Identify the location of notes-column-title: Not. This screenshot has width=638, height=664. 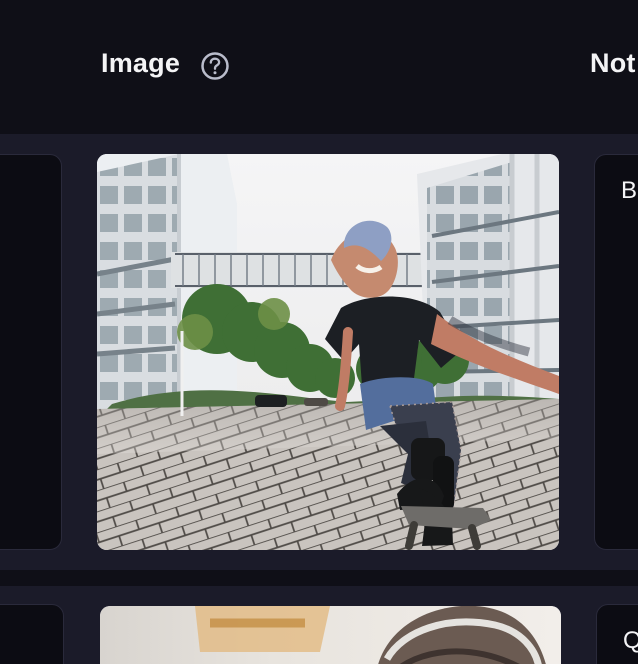
(613, 63).